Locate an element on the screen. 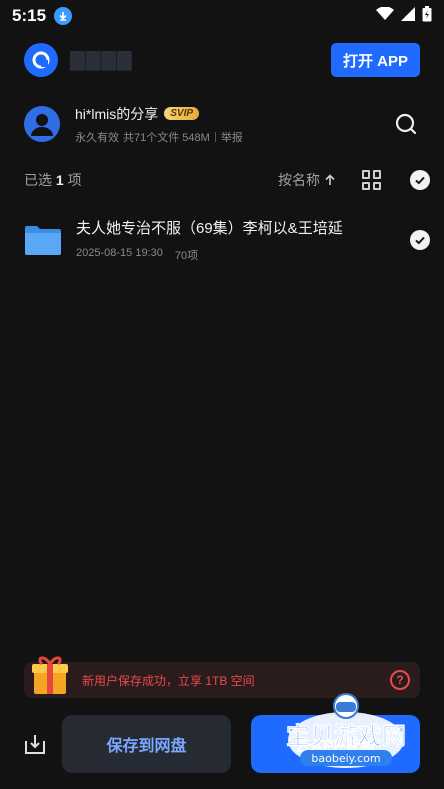  share-title: hi*lmis的分享 is located at coordinates (117, 113).